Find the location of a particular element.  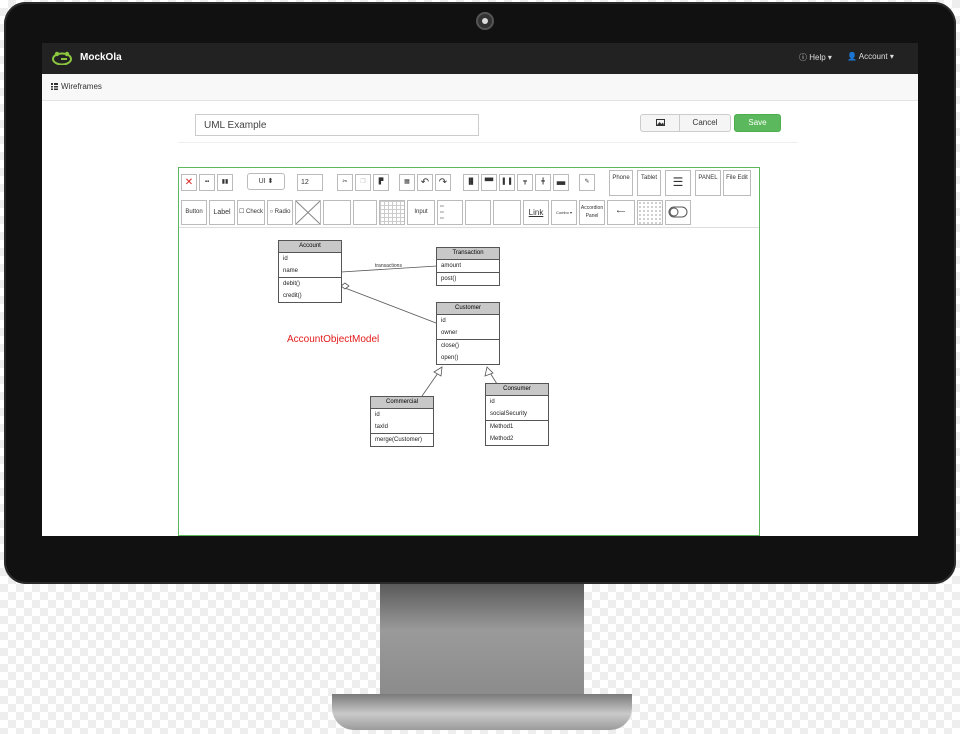

class-method: credit() is located at coordinates (292, 296).